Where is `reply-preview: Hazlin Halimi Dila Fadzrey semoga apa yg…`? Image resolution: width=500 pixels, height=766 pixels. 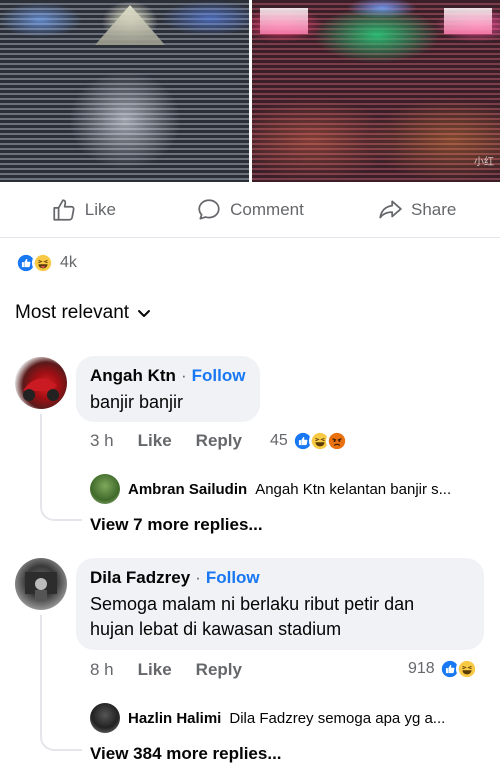
reply-preview: Hazlin Halimi Dila Fadzrey semoga apa yg… is located at coordinates (290, 718).